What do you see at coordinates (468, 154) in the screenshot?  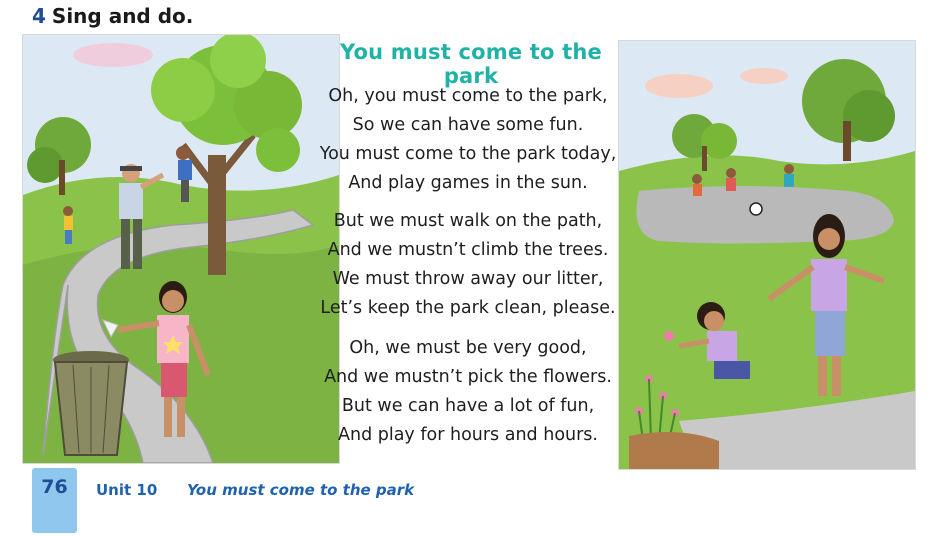 I see `verse-line: You must come to the park today,` at bounding box center [468, 154].